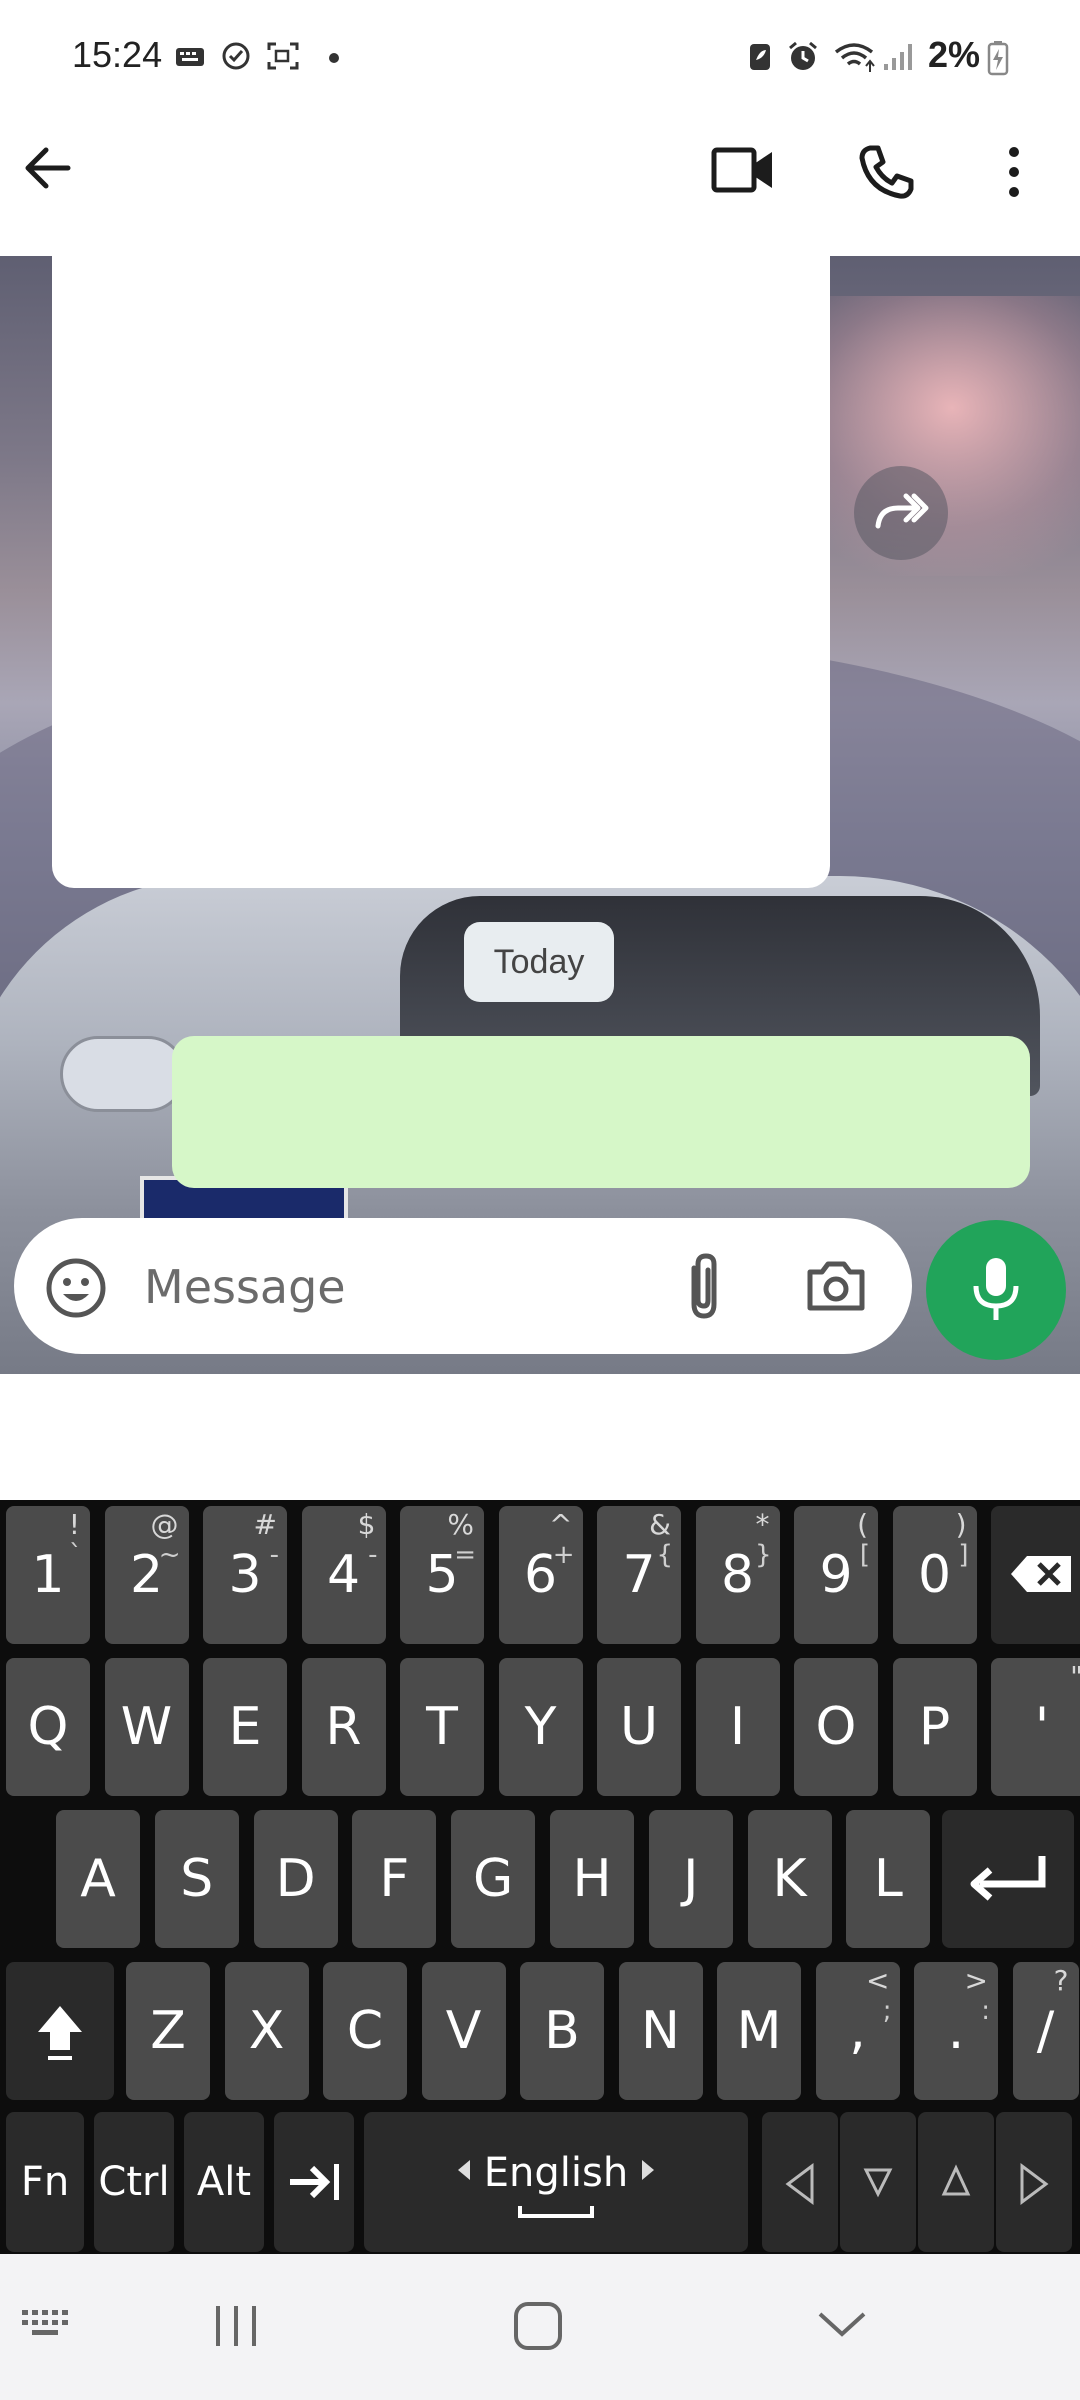  Describe the element at coordinates (601, 1112) in the screenshot. I see `outgoing-message-bubble` at that location.